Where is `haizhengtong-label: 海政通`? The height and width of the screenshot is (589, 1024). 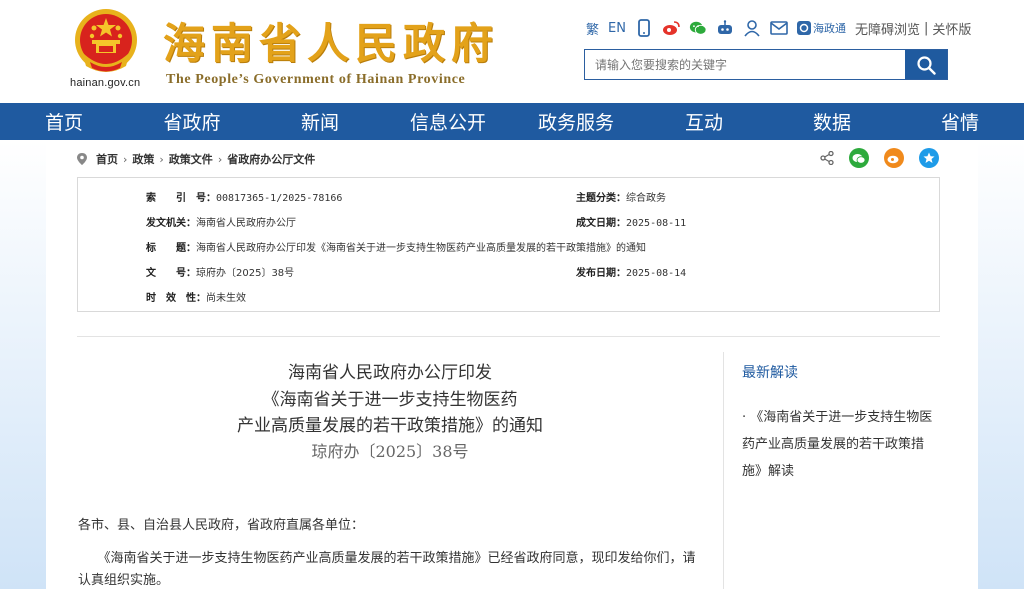 haizhengtong-label: 海政通 is located at coordinates (829, 28).